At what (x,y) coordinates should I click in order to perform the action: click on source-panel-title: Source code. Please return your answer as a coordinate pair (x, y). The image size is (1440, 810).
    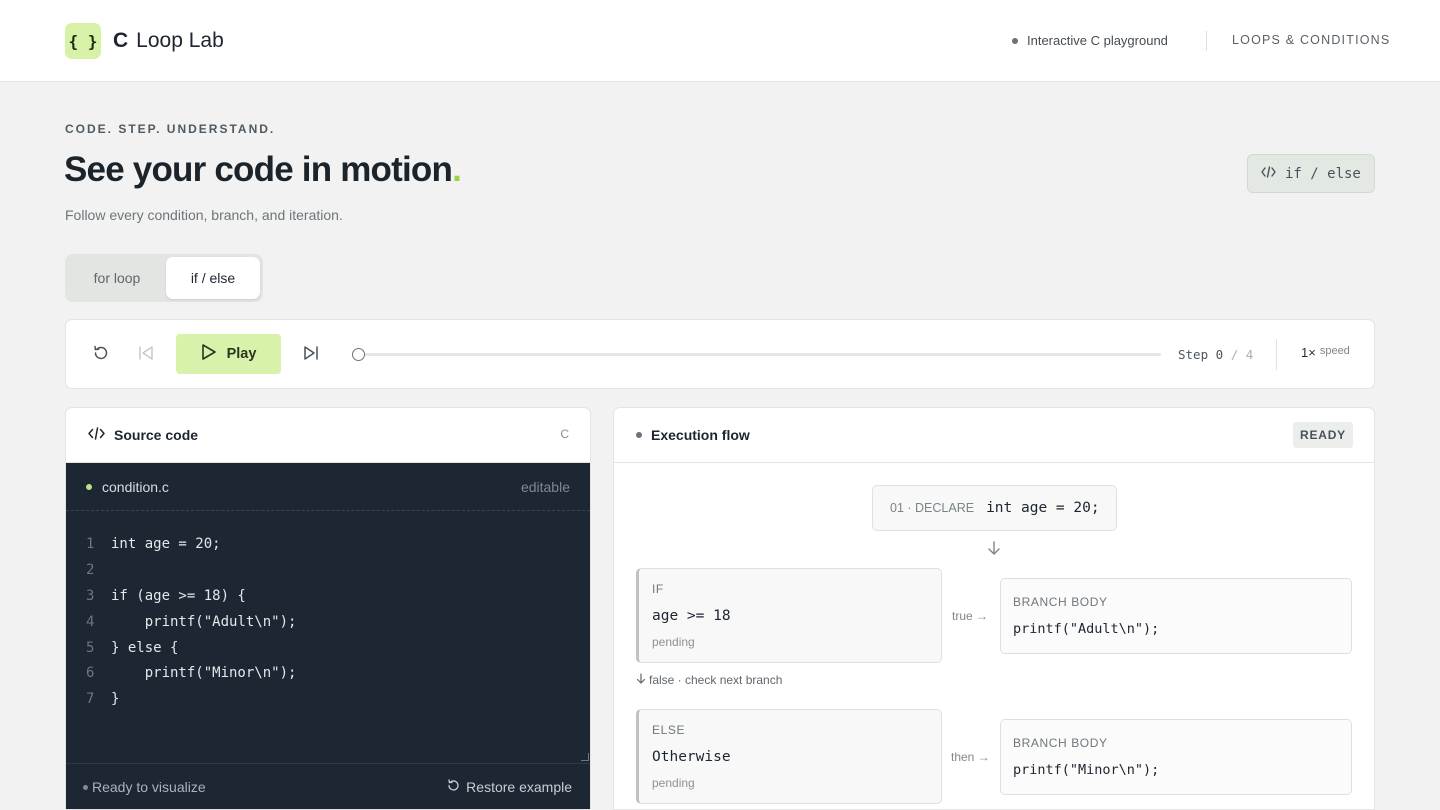
    Looking at the image, I should click on (143, 435).